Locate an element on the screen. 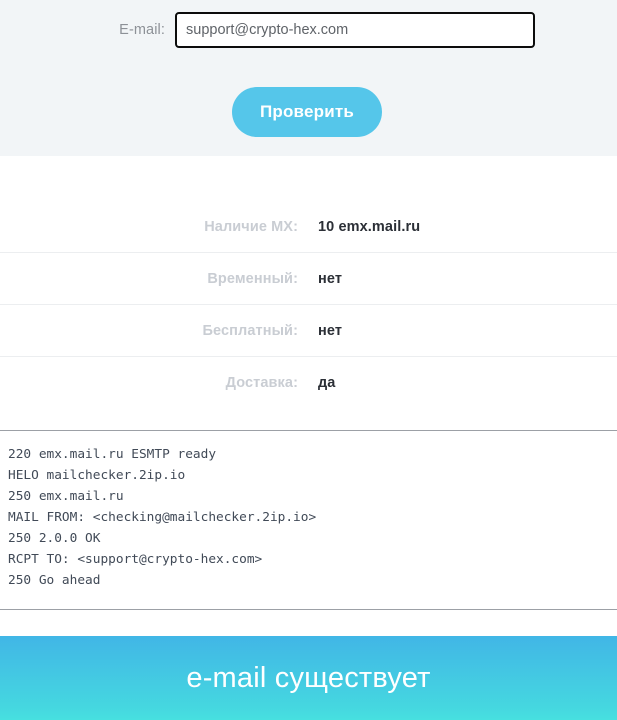 The height and width of the screenshot is (720, 617). result-label-mx: Наличие MX: is located at coordinates (251, 226).